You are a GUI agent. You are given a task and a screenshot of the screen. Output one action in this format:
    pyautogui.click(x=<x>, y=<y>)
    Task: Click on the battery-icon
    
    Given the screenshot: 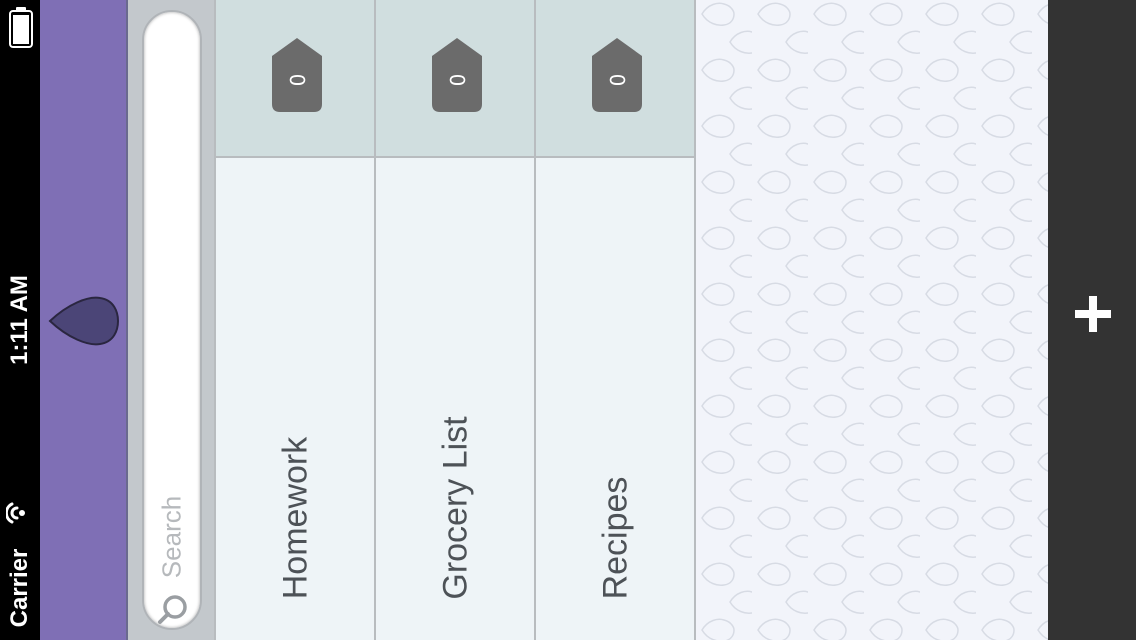 What is the action you would take?
    pyautogui.click(x=21, y=27)
    